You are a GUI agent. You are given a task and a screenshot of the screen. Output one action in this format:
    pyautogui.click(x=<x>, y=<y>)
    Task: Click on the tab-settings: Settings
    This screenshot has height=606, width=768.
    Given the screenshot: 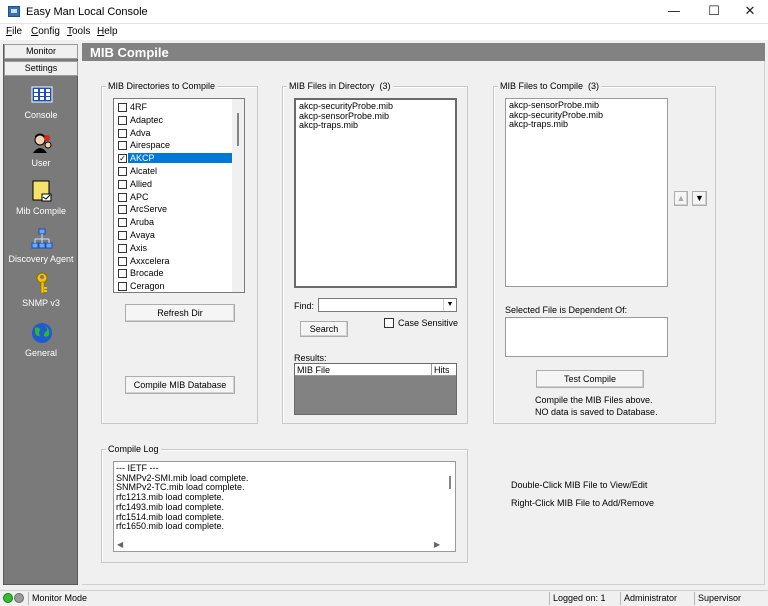 What is the action you would take?
    pyautogui.click(x=41, y=68)
    